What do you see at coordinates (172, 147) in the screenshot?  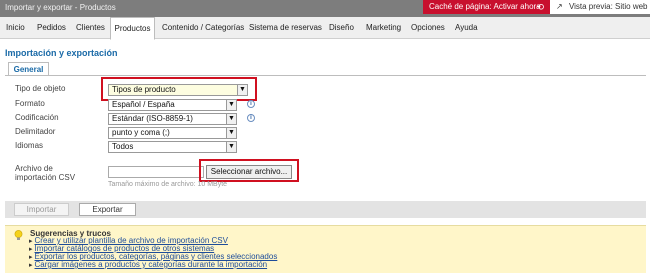 I see `languages-select: Todos ▼` at bounding box center [172, 147].